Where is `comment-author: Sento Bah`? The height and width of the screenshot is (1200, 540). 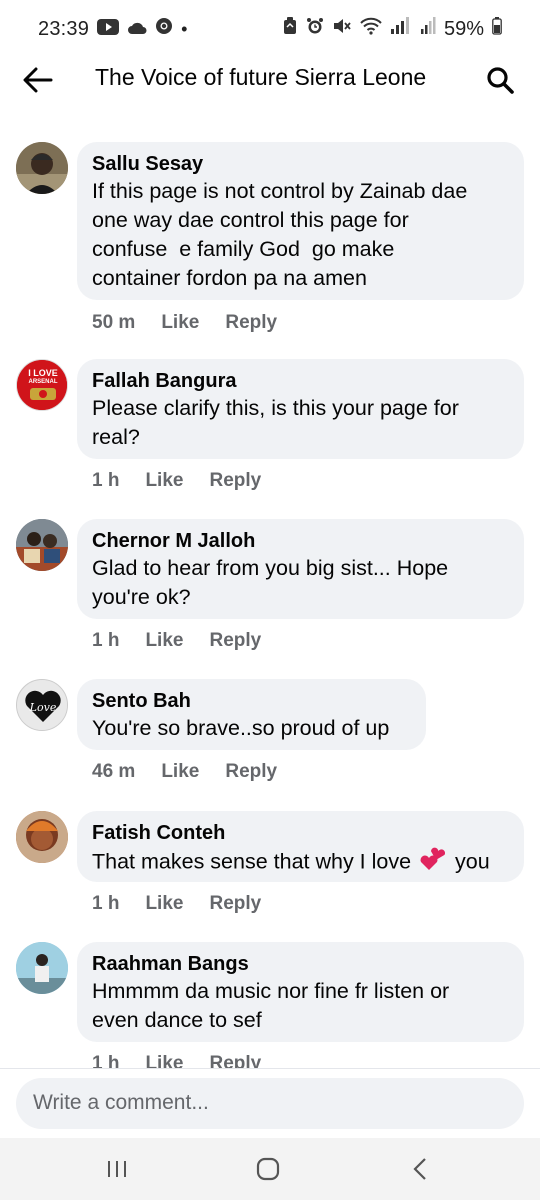
comment-author: Sento Bah is located at coordinates (251, 701).